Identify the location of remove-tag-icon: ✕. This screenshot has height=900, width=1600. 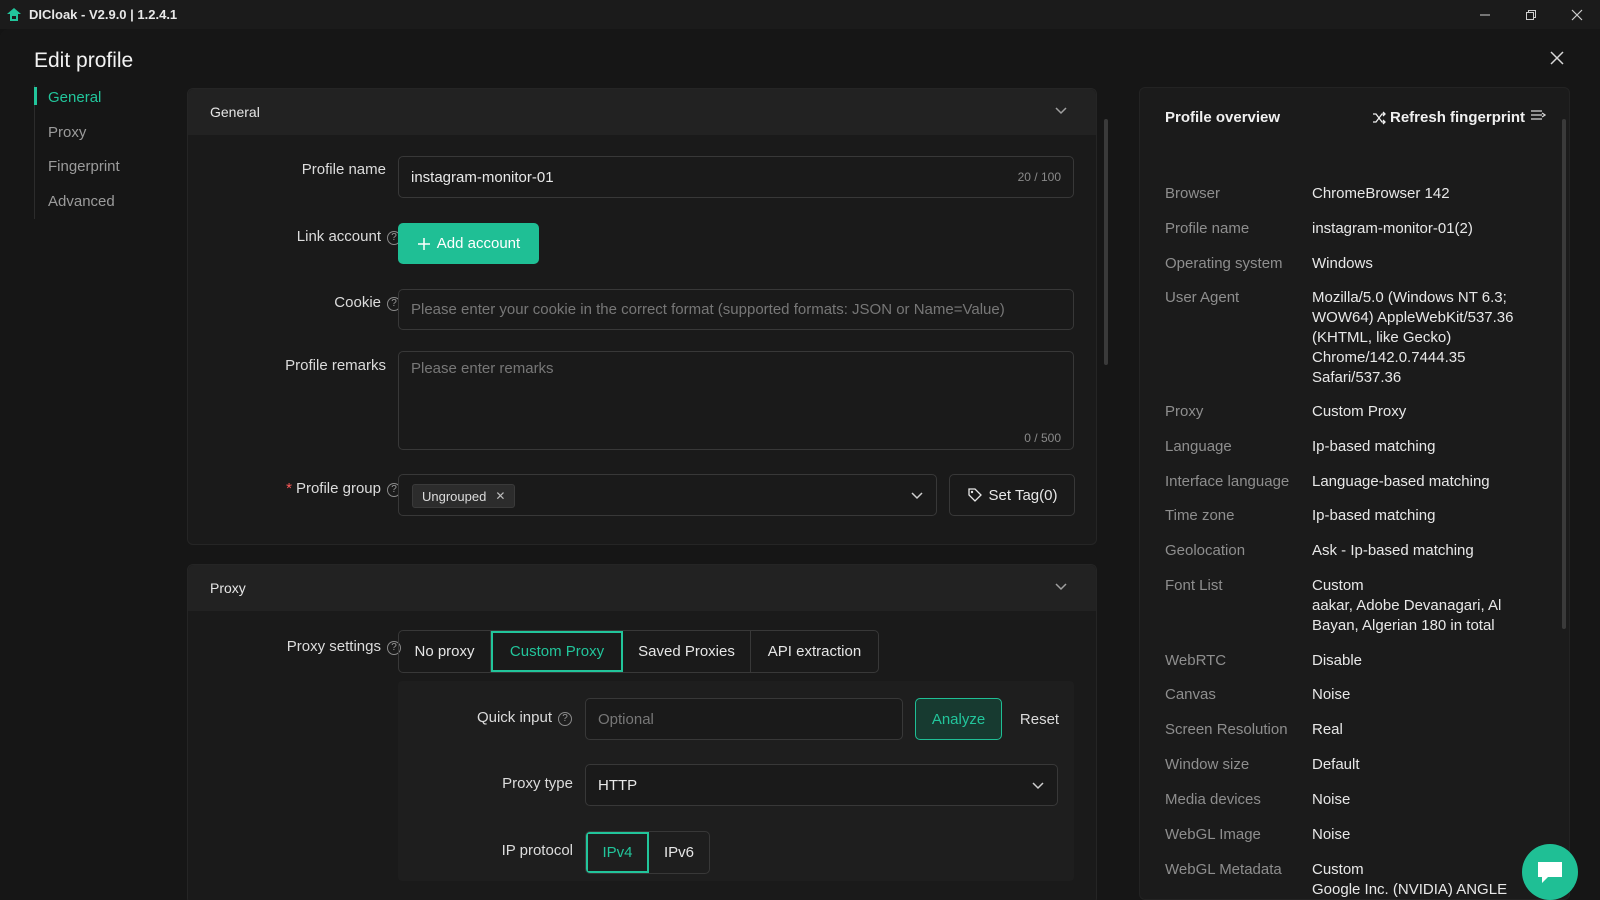
(500, 496).